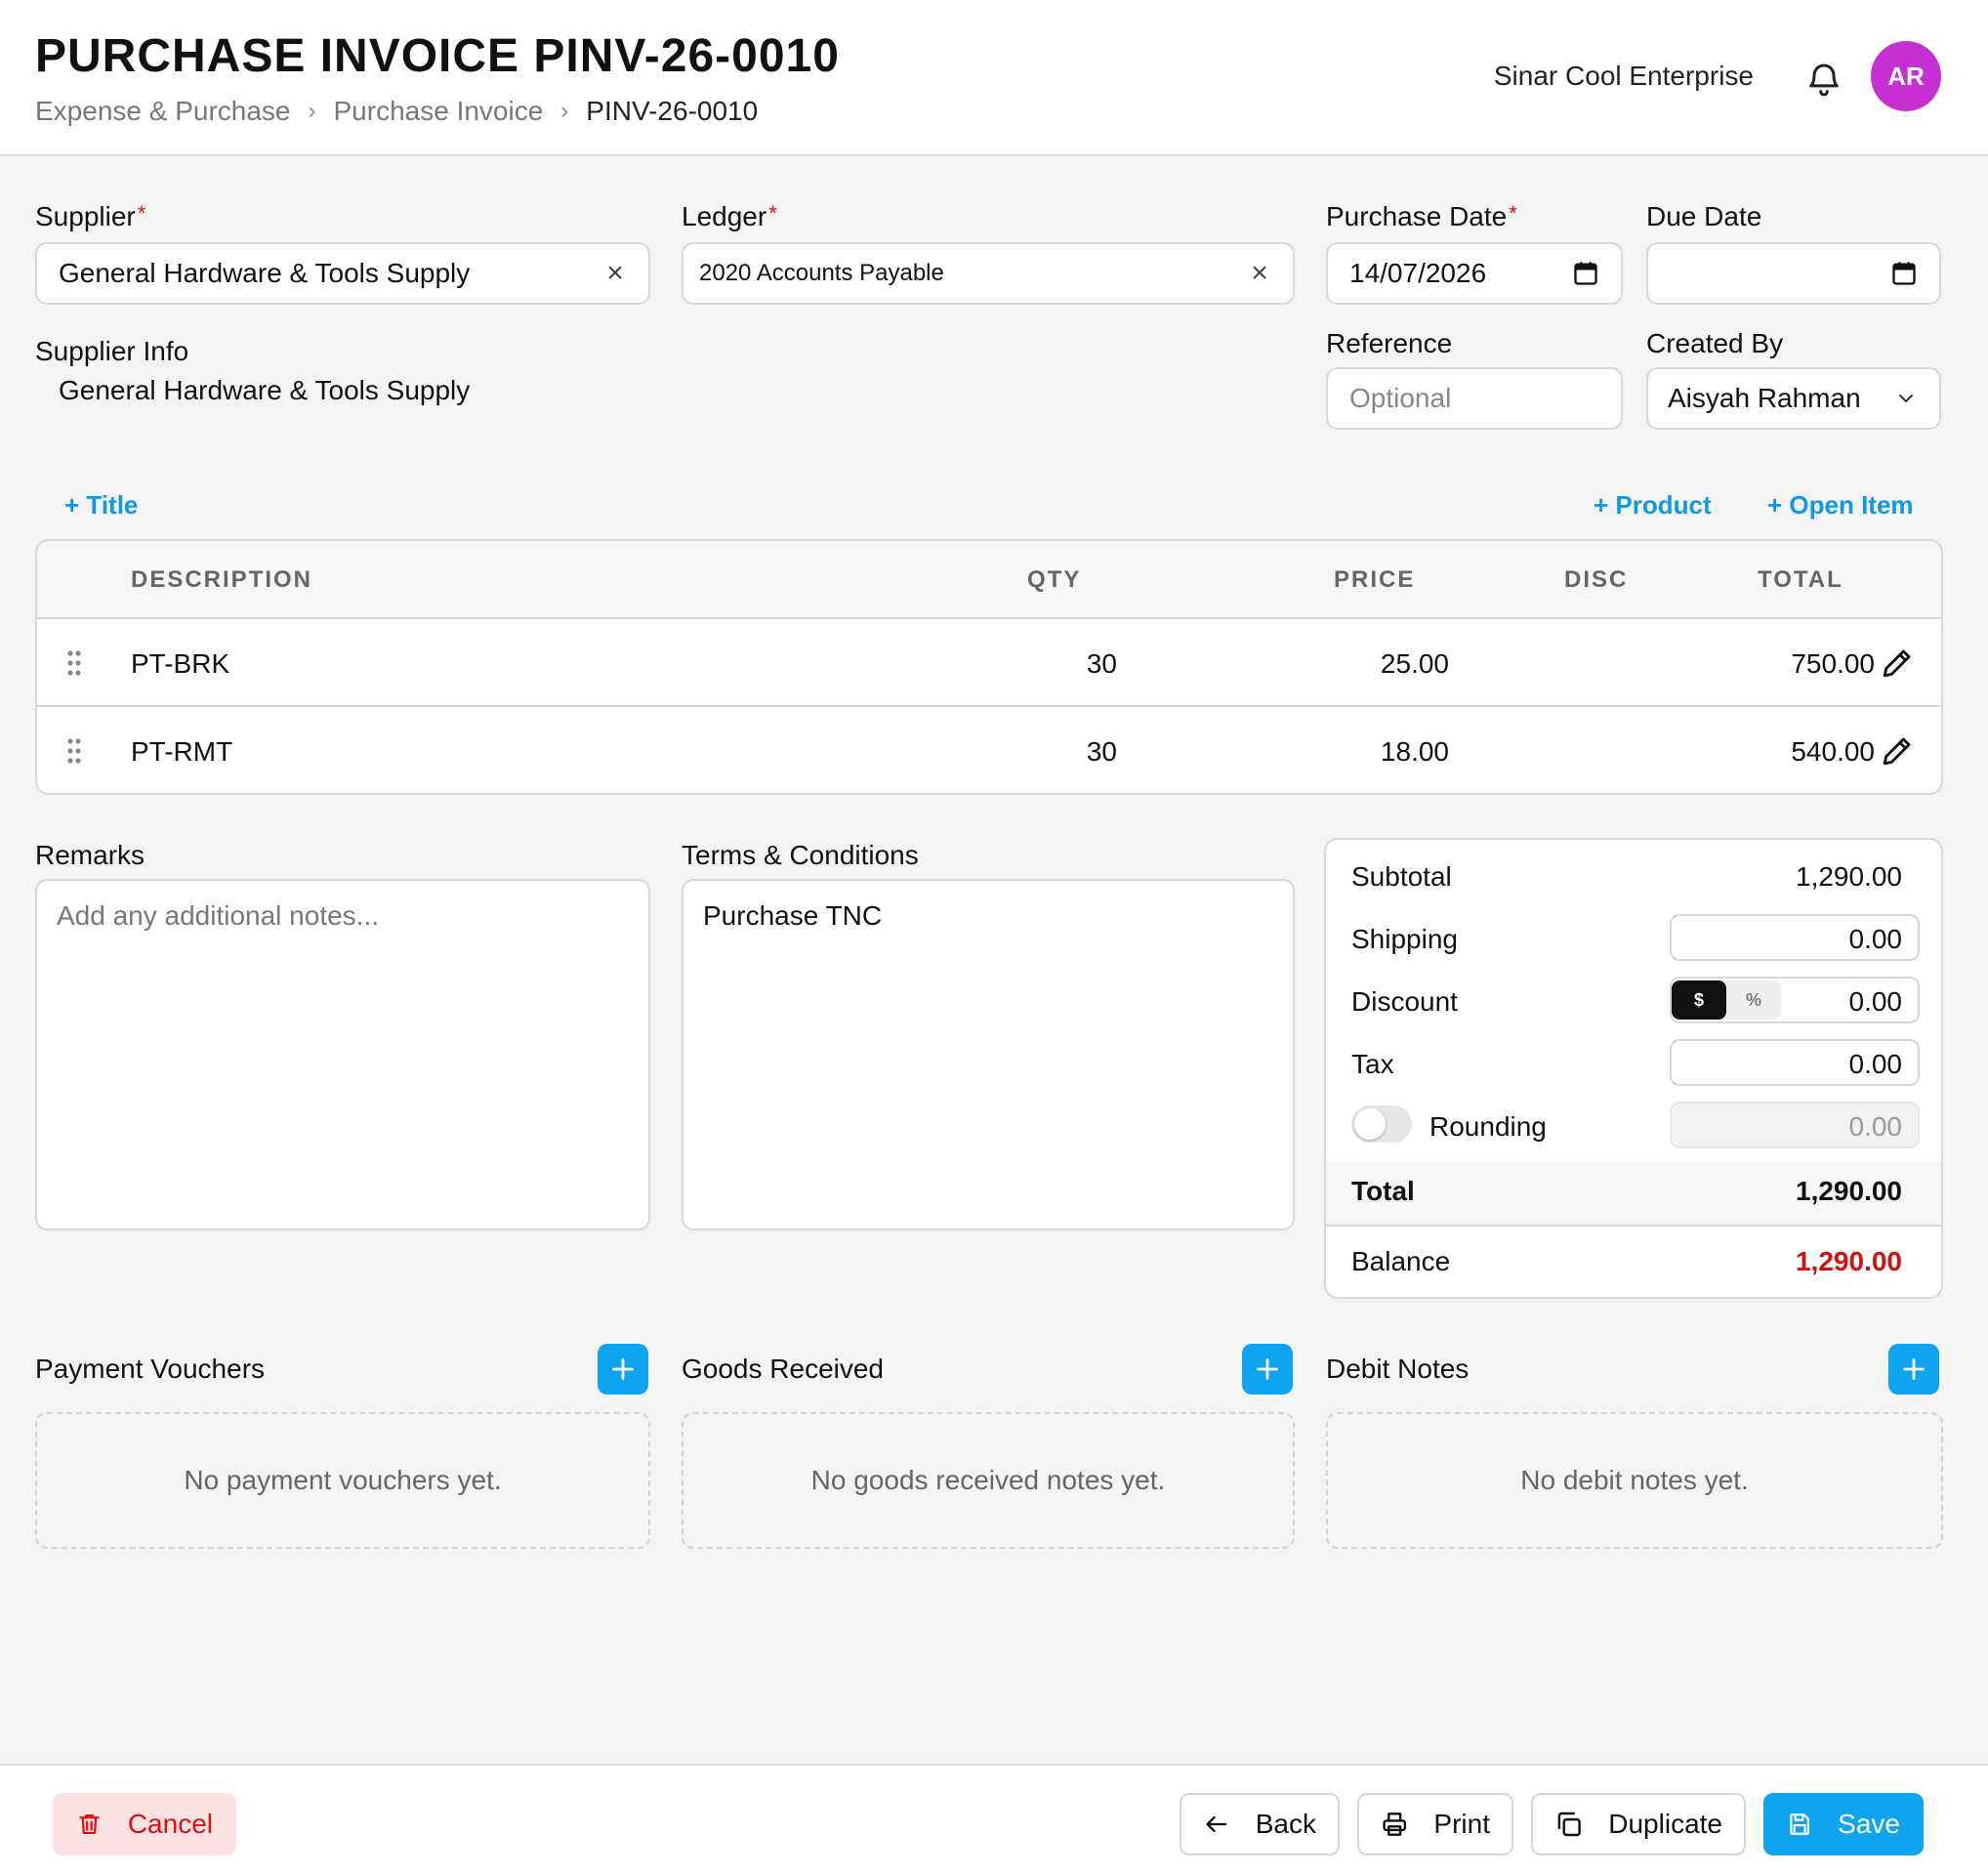 The image size is (1988, 1875). Describe the element at coordinates (1404, 1001) in the screenshot. I see `discount-label: Discount` at that location.